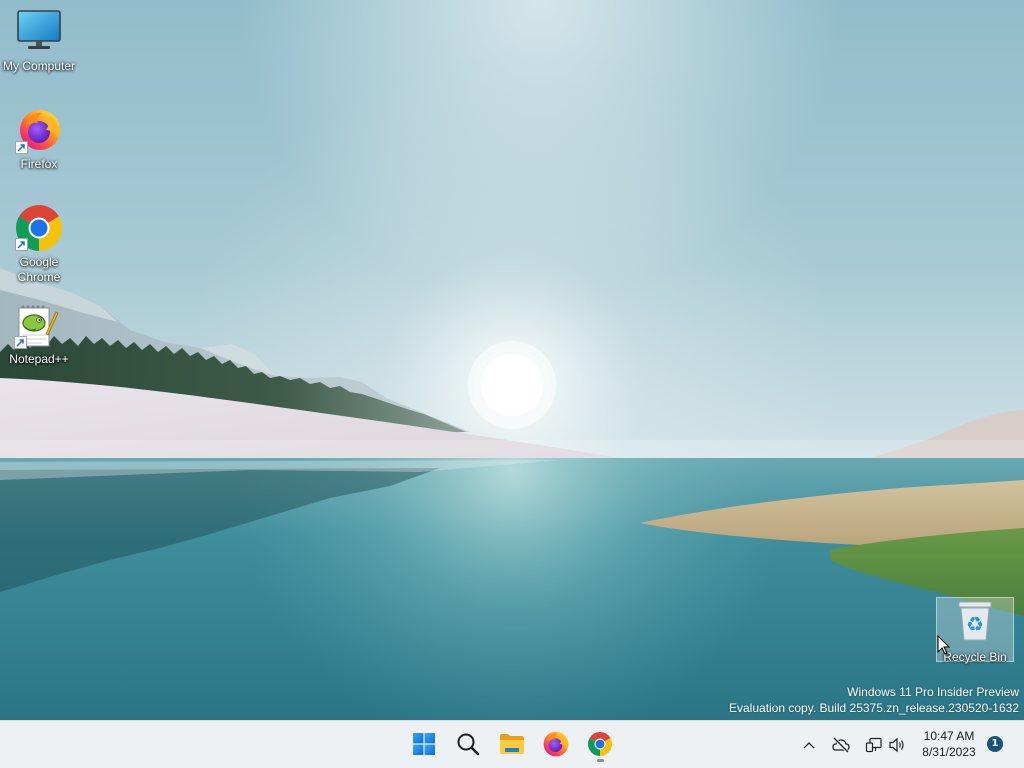 The image size is (1024, 768). I want to click on clock-time: 10:47 AM, so click(949, 736).